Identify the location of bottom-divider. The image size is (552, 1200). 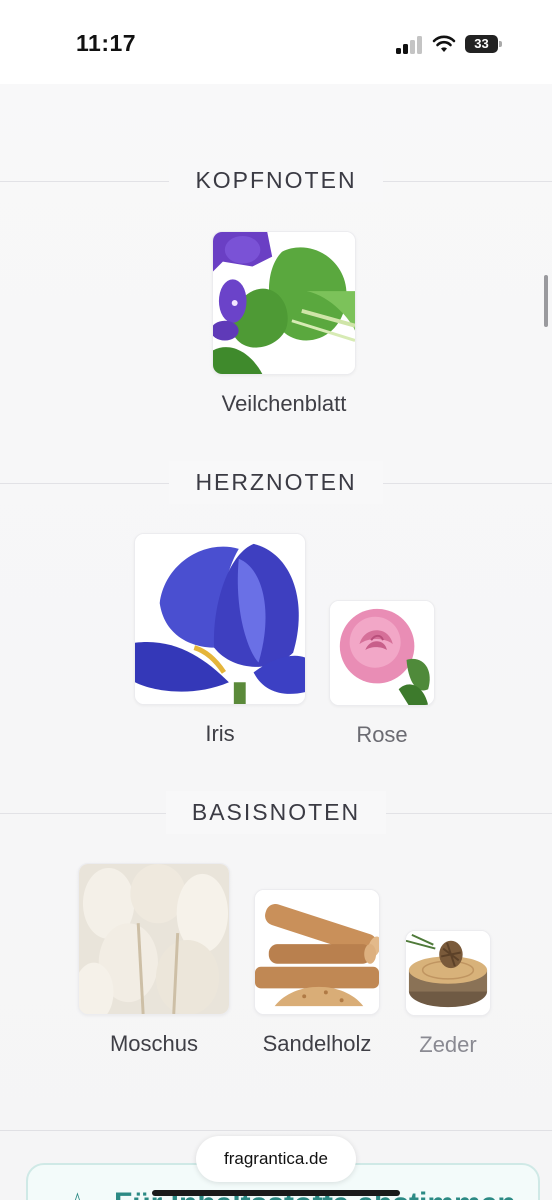
(276, 1130).